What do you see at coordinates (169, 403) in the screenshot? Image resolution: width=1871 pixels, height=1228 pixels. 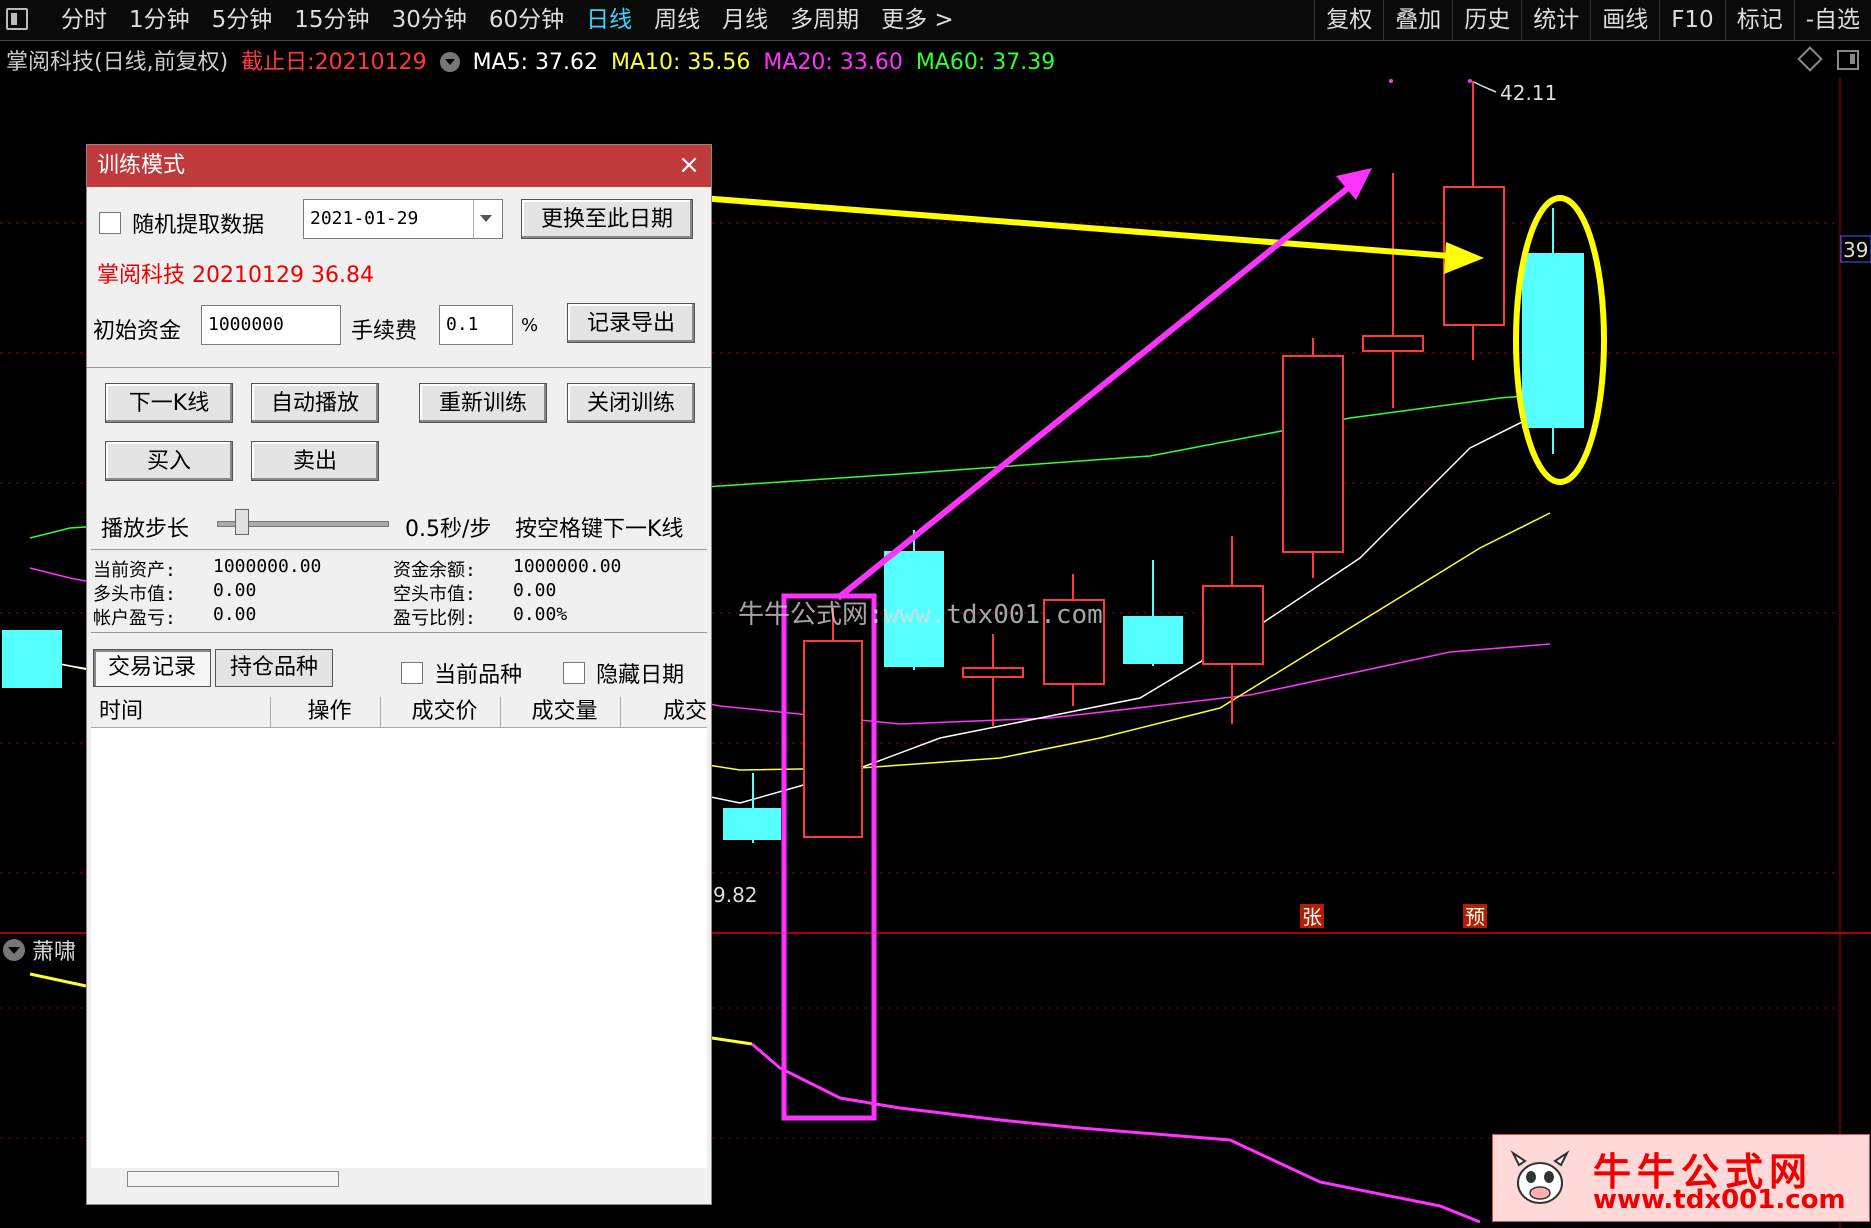 I see `next-k-button: 下一K线` at bounding box center [169, 403].